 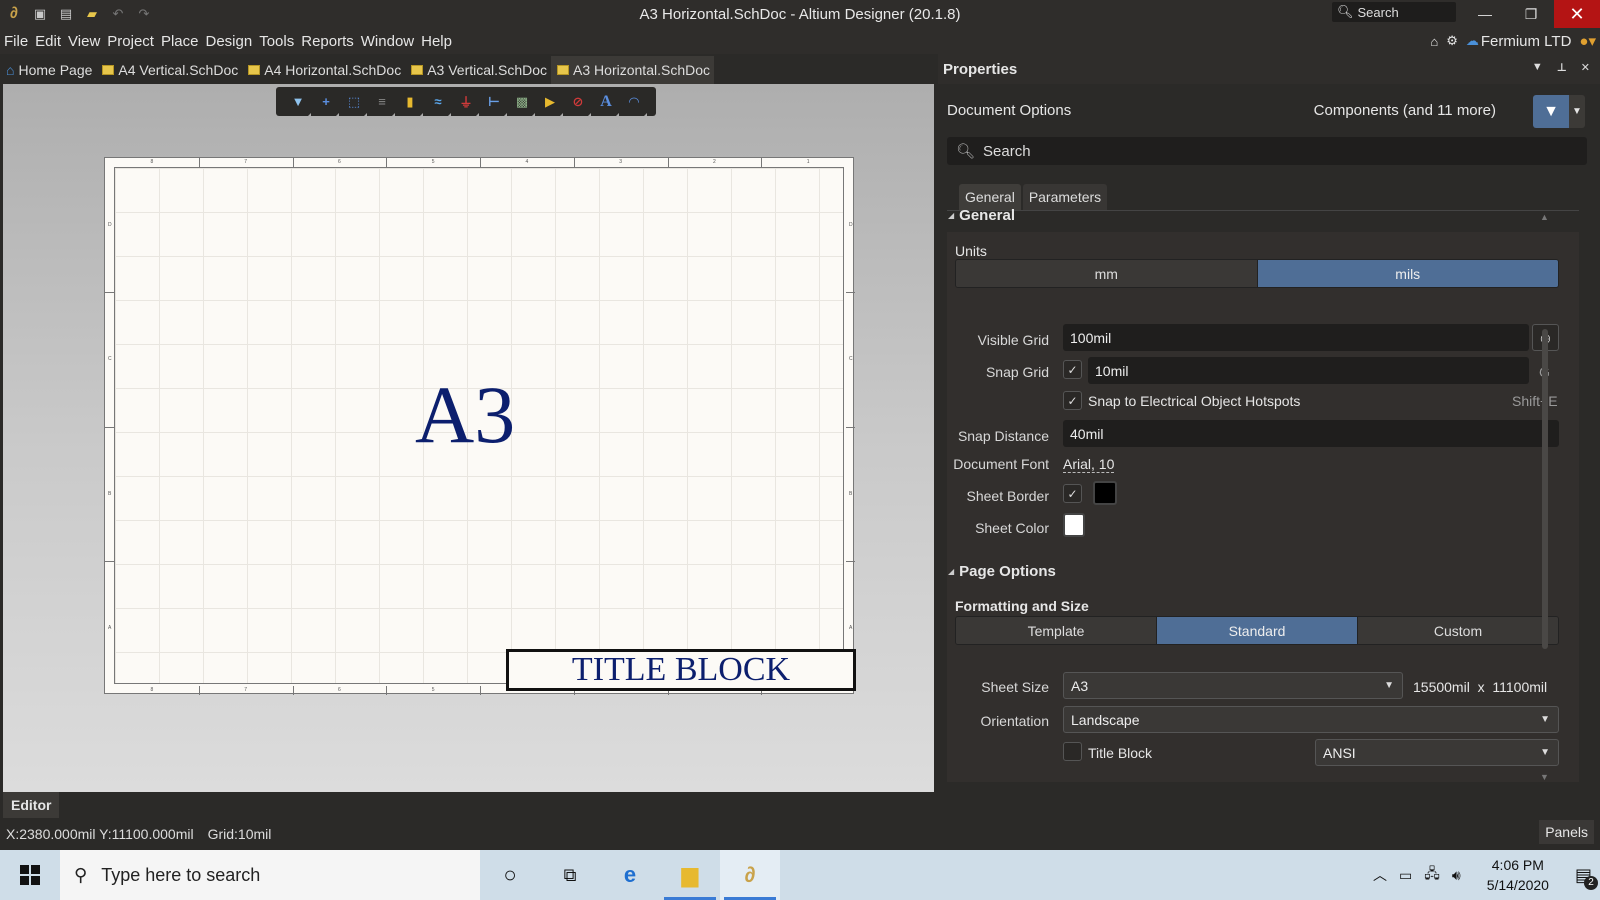 I want to click on home-icon: ⌂, so click(x=1434, y=41).